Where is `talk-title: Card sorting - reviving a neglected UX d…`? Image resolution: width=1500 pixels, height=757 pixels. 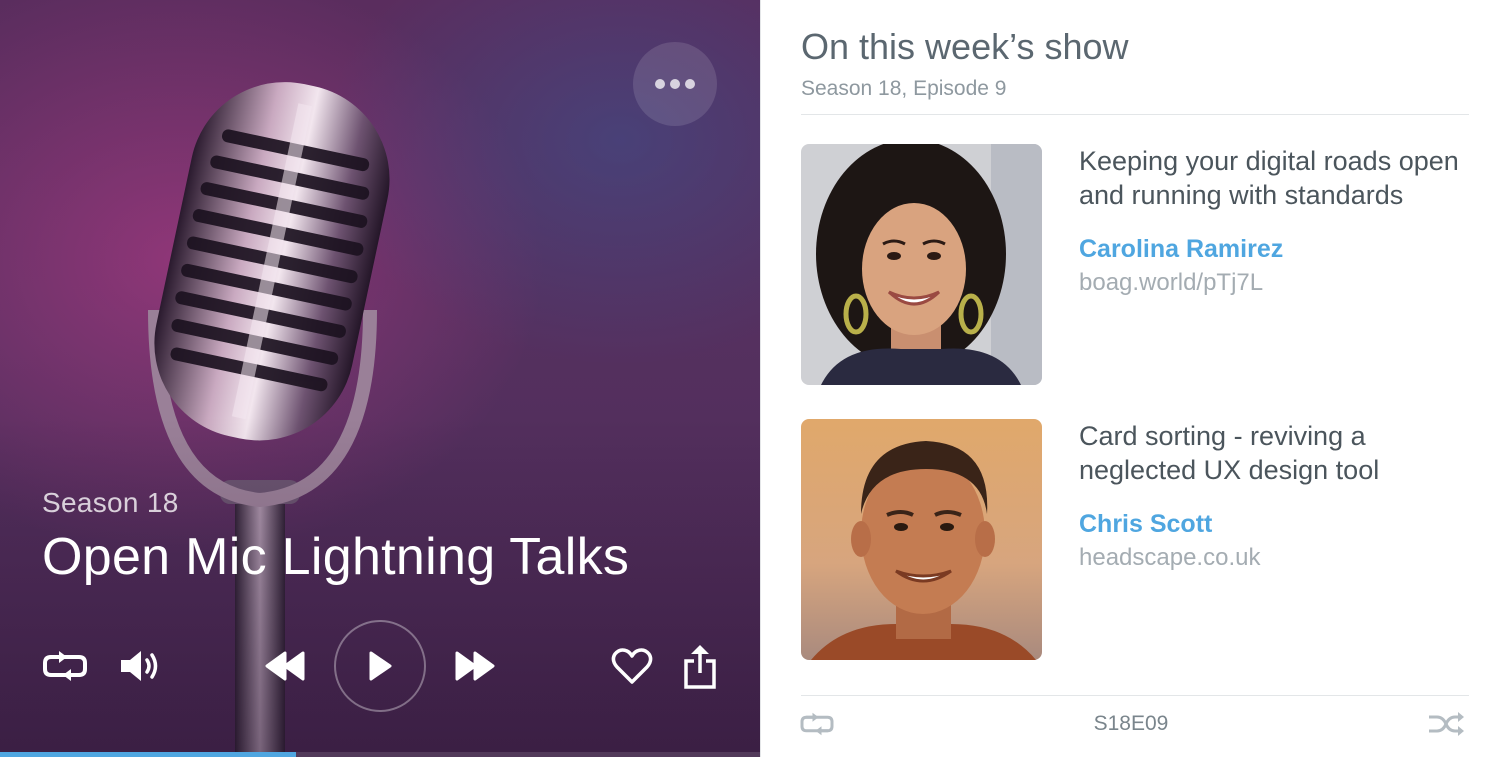
talk-title: Card sorting - reviving a neglected UX d… is located at coordinates (1229, 453).